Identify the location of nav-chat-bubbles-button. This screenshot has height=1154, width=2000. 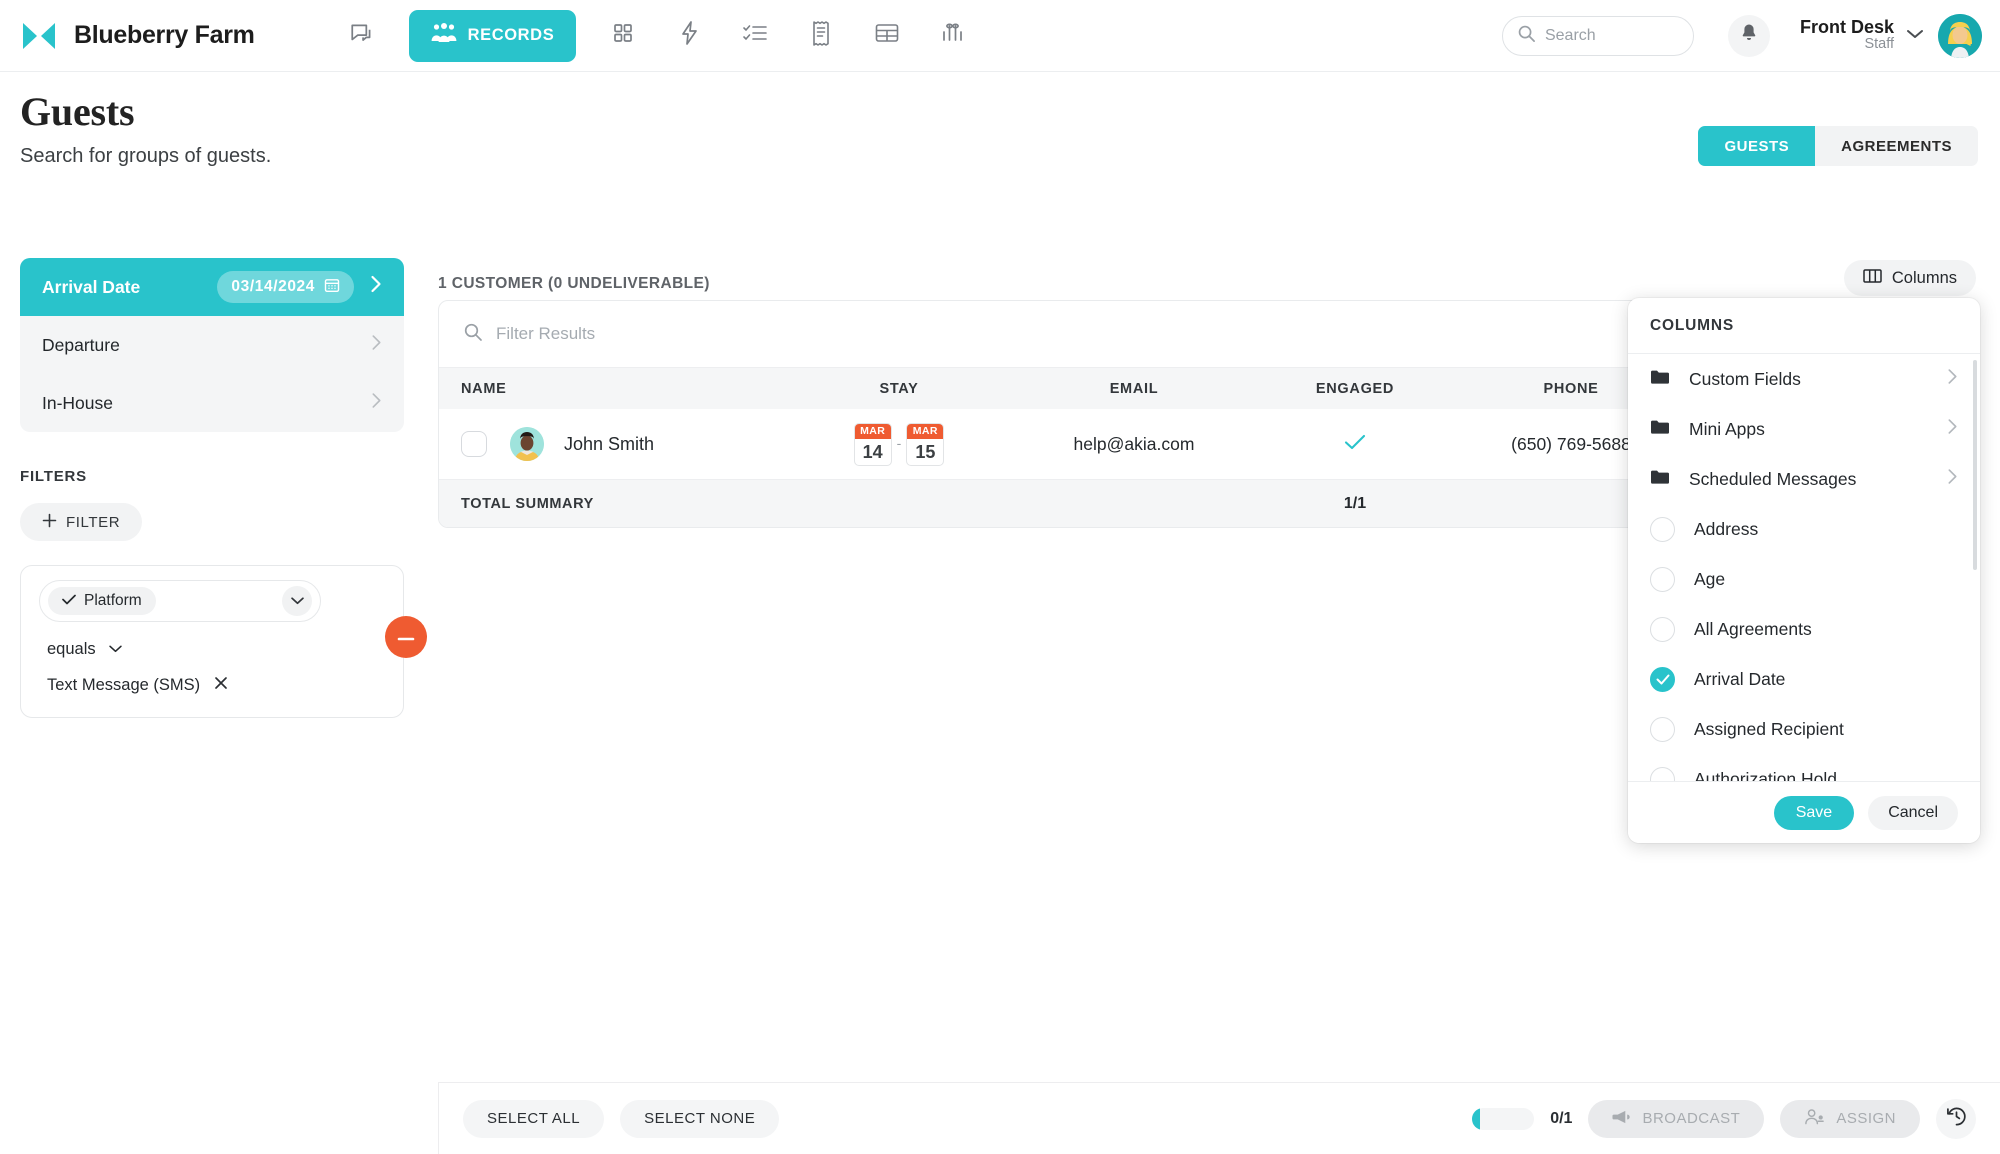
(362, 36).